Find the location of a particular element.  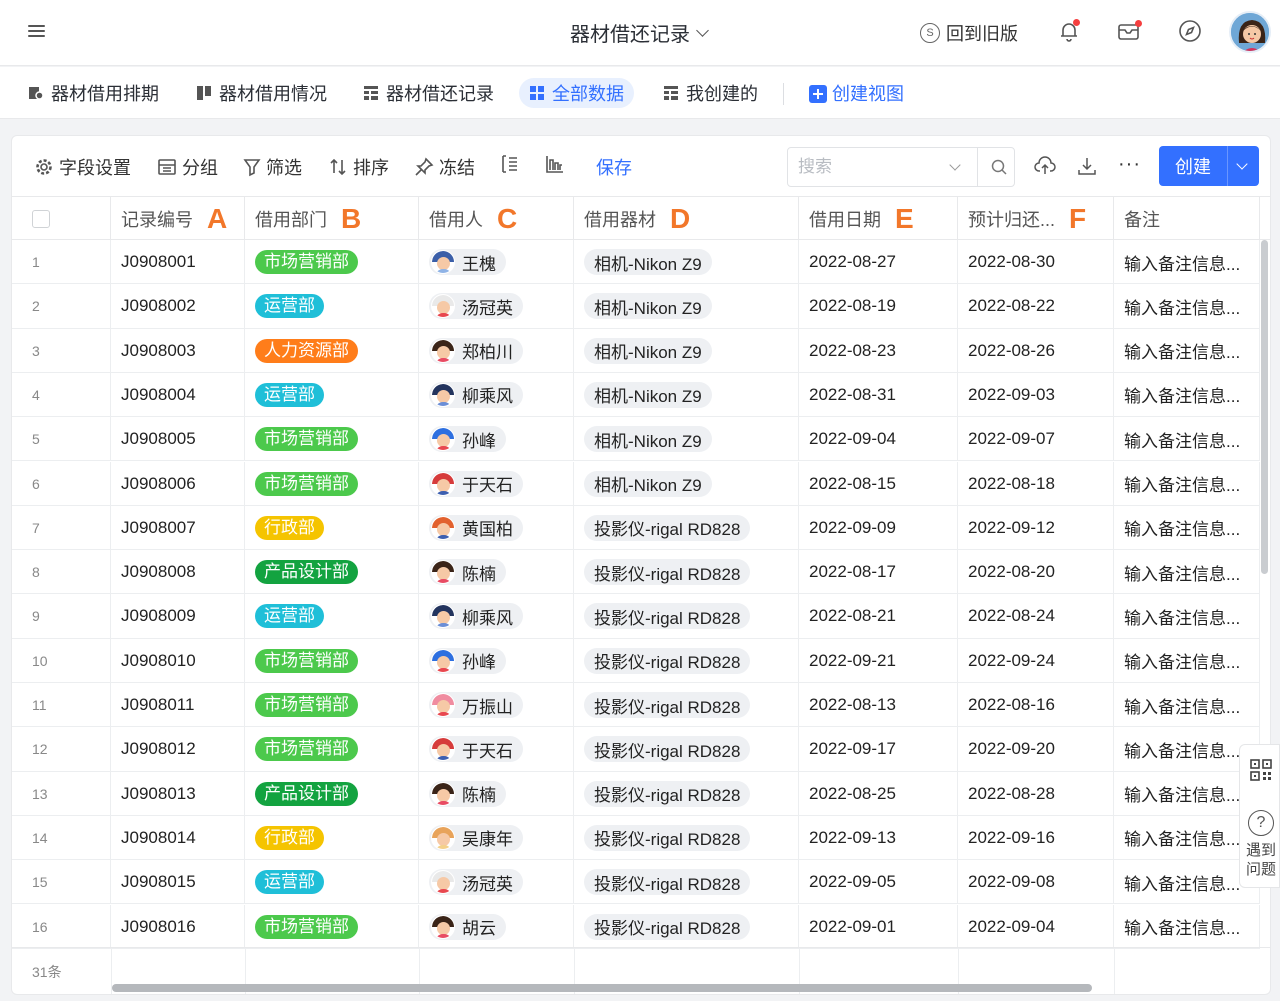

return-date-cell: 2022-09-03 is located at coordinates (1036, 394).